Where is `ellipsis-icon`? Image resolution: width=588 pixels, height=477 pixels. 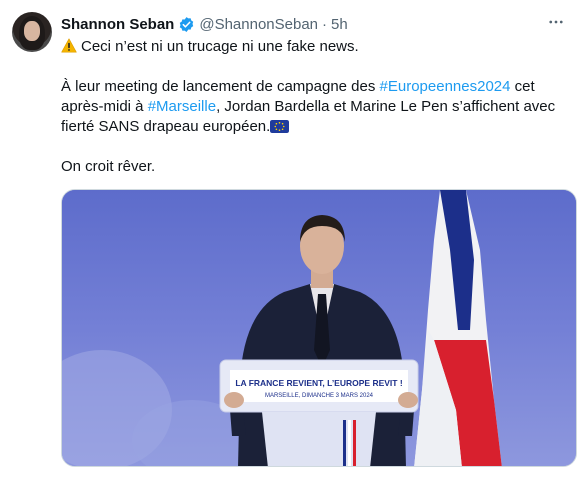 ellipsis-icon is located at coordinates (556, 22).